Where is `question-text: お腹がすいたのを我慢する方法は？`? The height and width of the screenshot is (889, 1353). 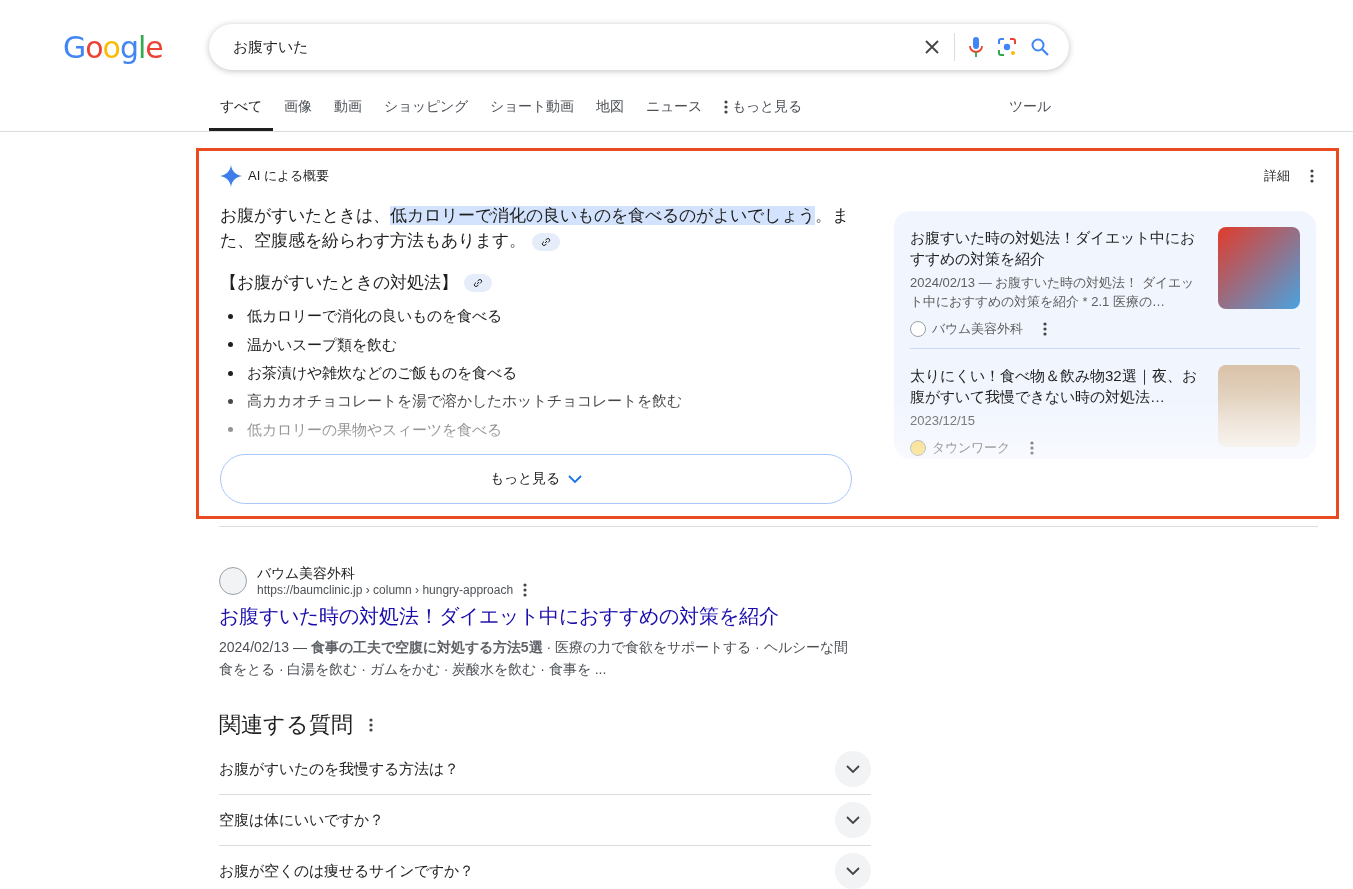 question-text: お腹がすいたのを我慢する方法は？ is located at coordinates (339, 769).